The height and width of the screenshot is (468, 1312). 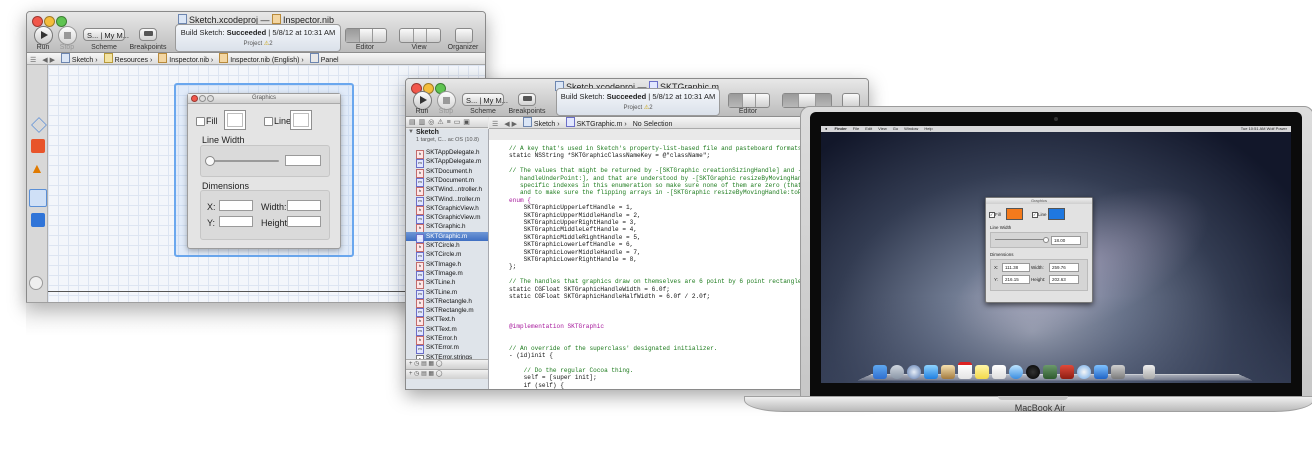 What do you see at coordinates (427, 132) in the screenshot?
I see `project-name: Sketch` at bounding box center [427, 132].